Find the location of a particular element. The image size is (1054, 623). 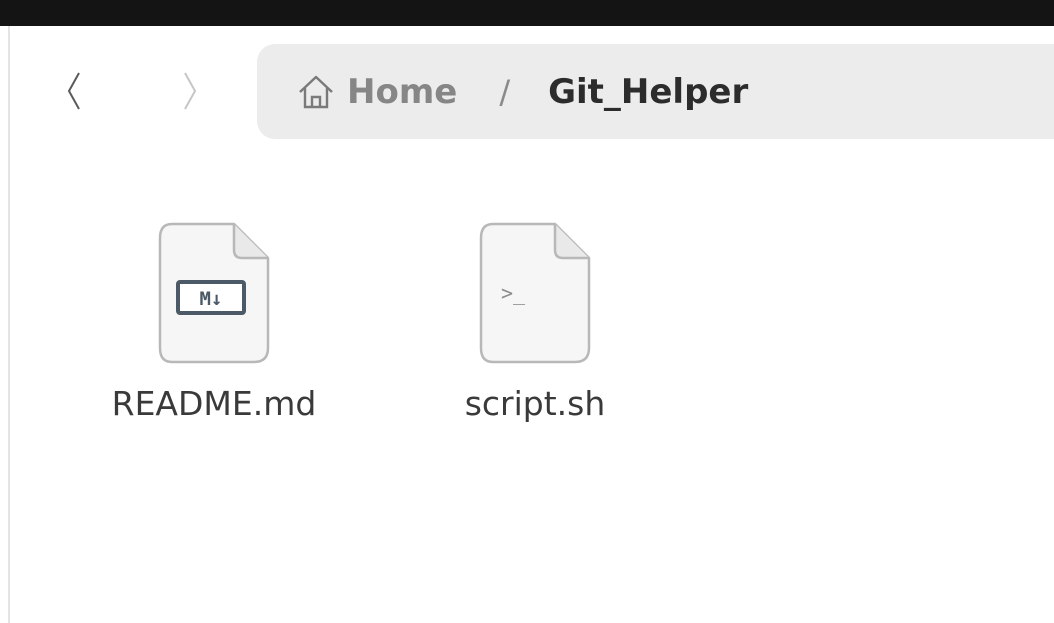

chevron-left-icon is located at coordinates (73, 91).